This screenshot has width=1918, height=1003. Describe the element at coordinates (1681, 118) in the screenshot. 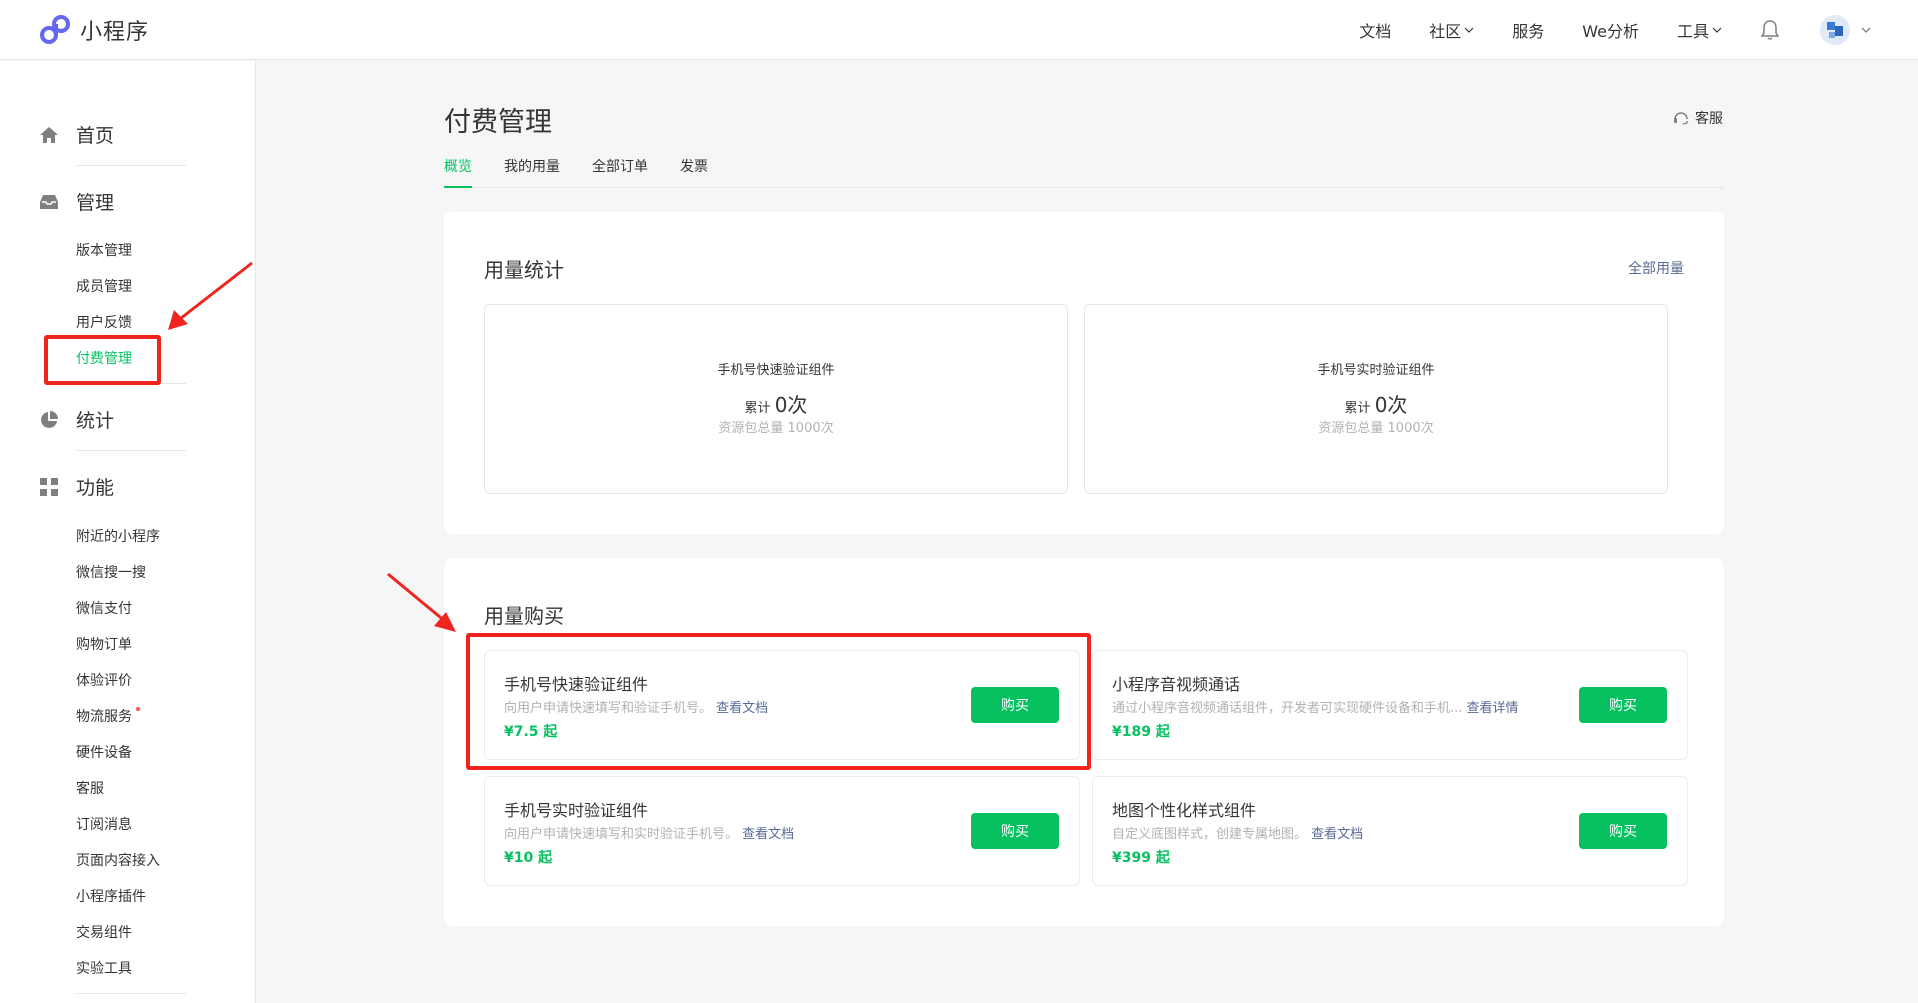

I see `headset-icon` at that location.